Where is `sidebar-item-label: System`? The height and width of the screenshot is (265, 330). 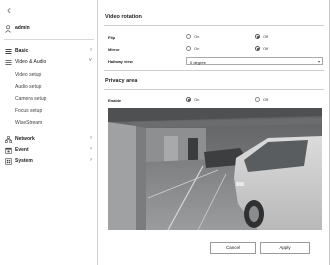 sidebar-item-label: System is located at coordinates (24, 161).